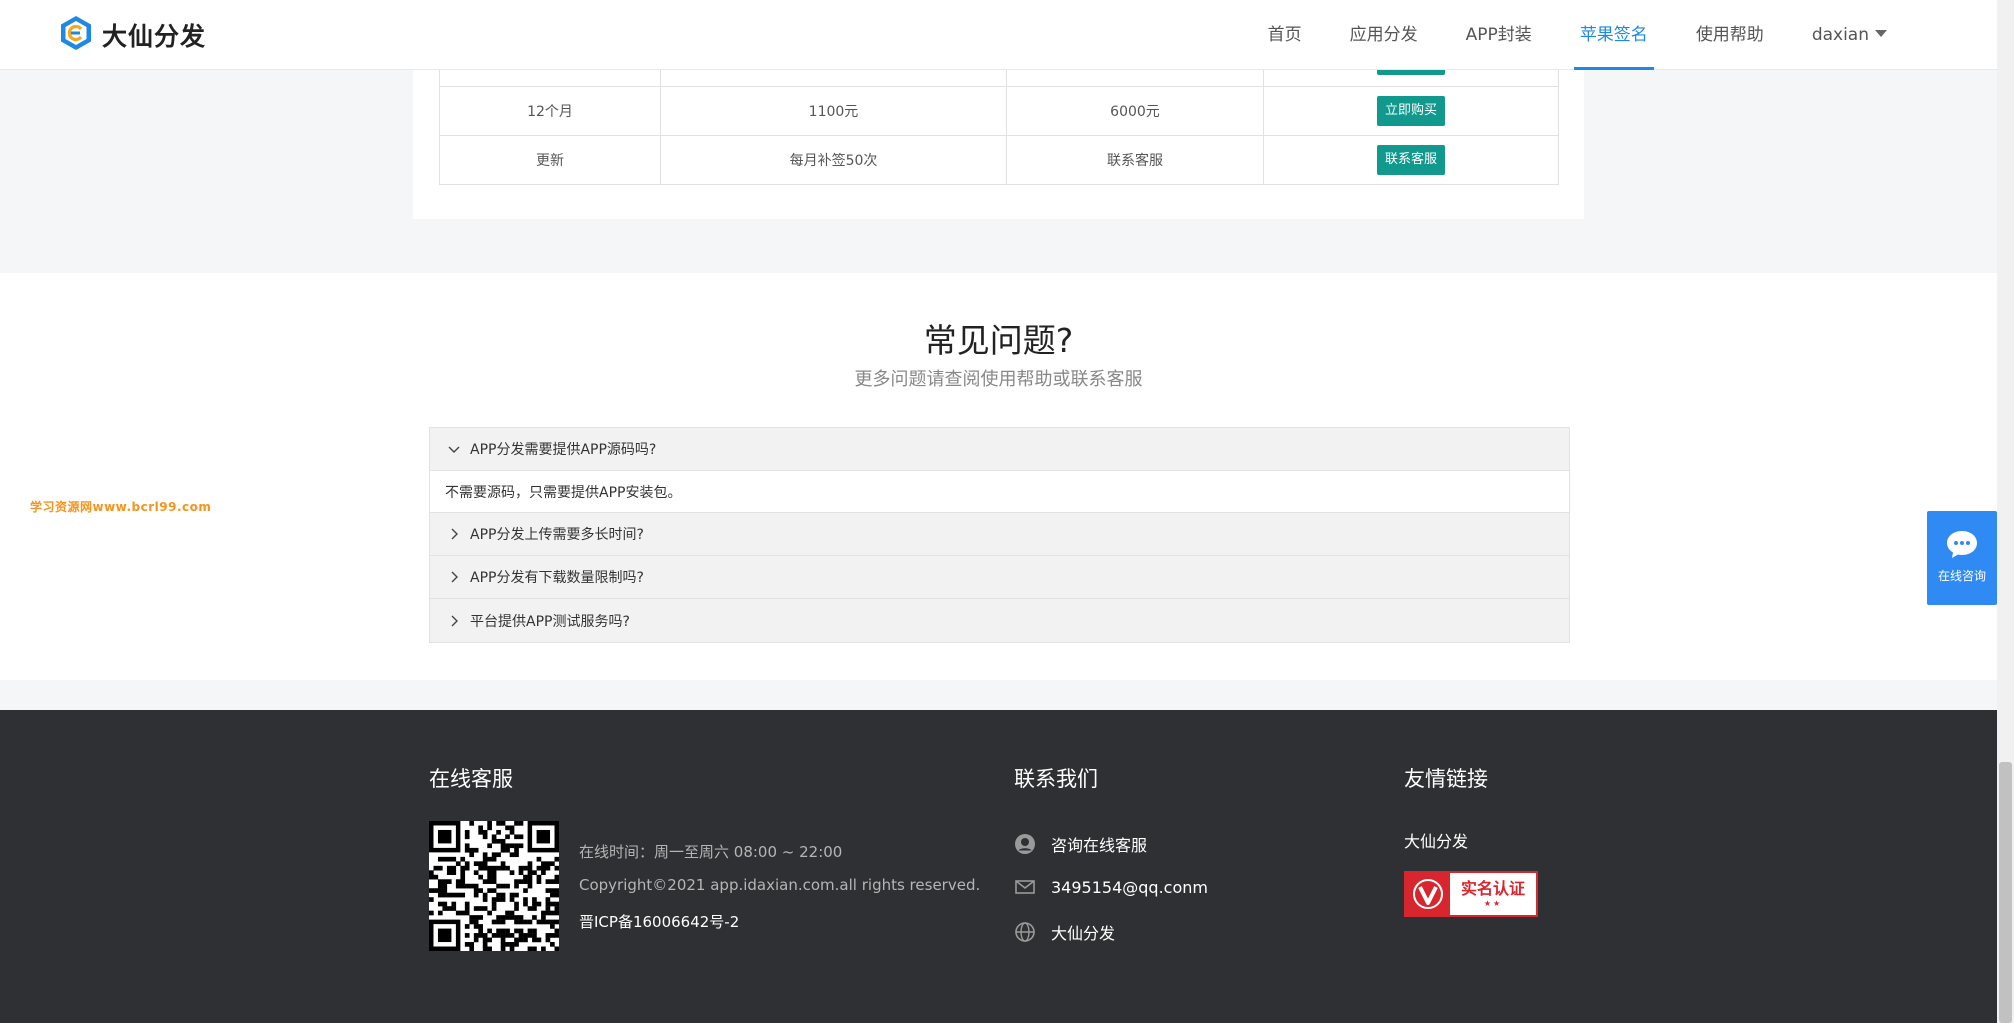 This screenshot has width=2014, height=1023. I want to click on price-cell: 1100元, so click(833, 111).